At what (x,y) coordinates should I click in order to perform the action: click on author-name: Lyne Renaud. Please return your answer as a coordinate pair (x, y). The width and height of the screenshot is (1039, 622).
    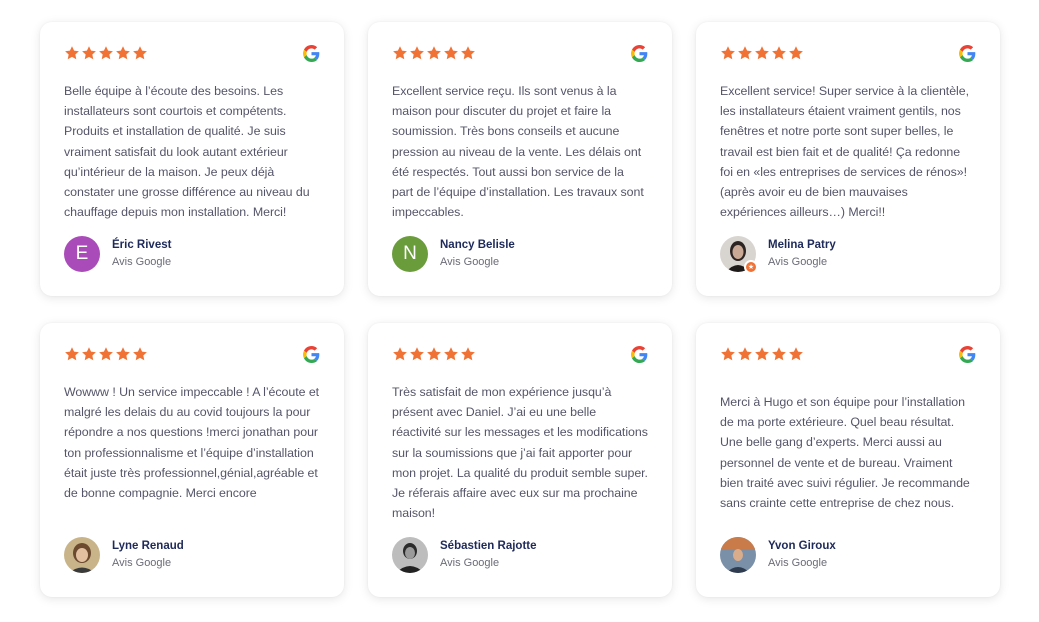
    Looking at the image, I should click on (148, 546).